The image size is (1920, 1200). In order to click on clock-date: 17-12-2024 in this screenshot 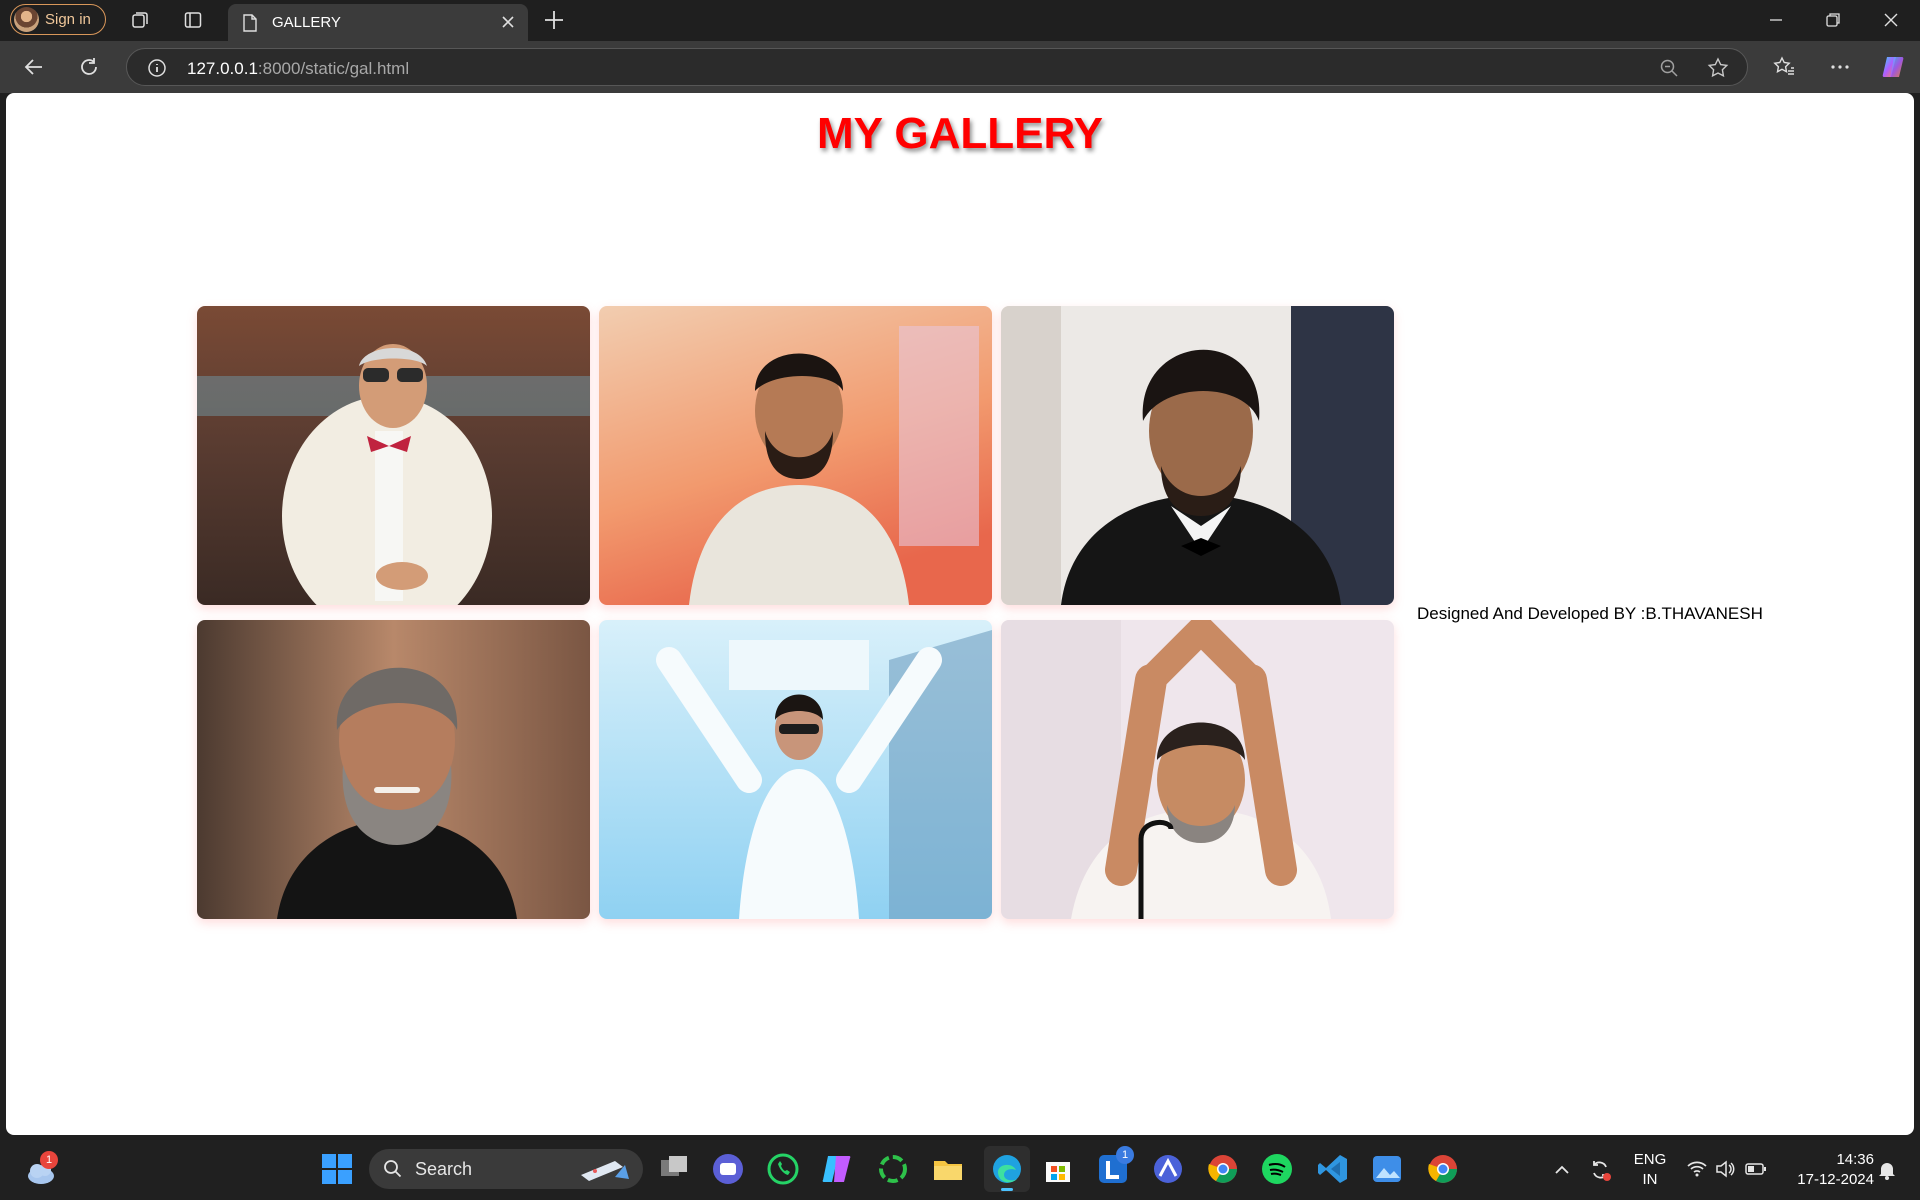, I will do `click(1835, 1179)`.